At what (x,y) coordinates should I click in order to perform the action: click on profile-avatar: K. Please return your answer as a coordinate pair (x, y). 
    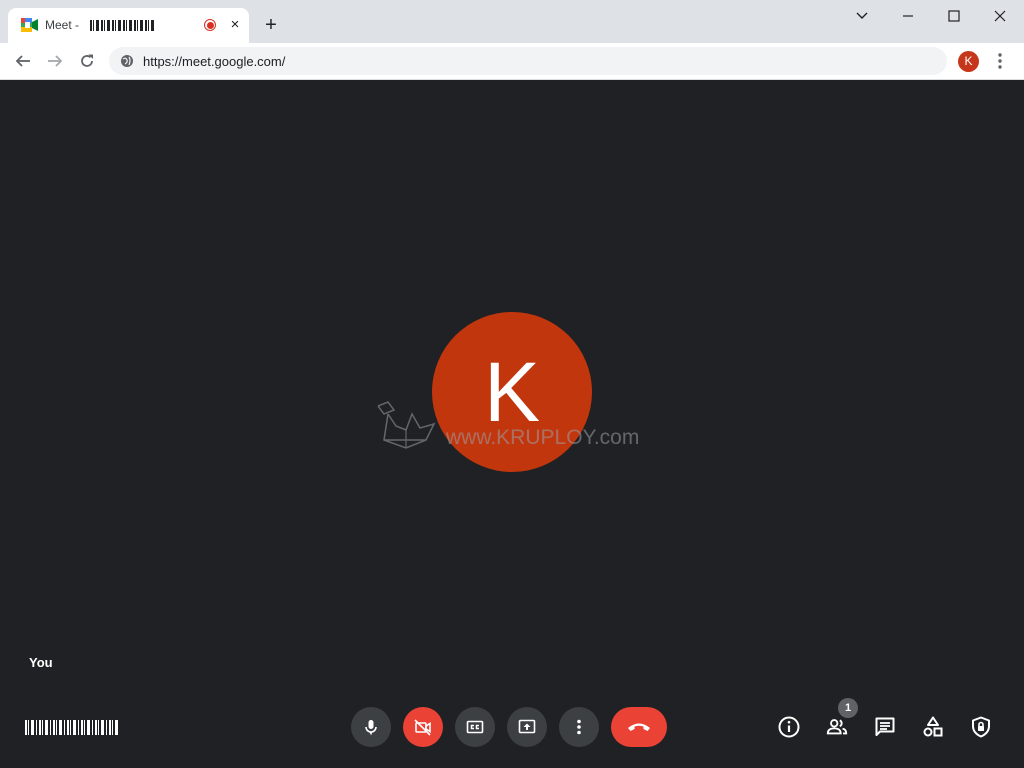
    Looking at the image, I should click on (968, 61).